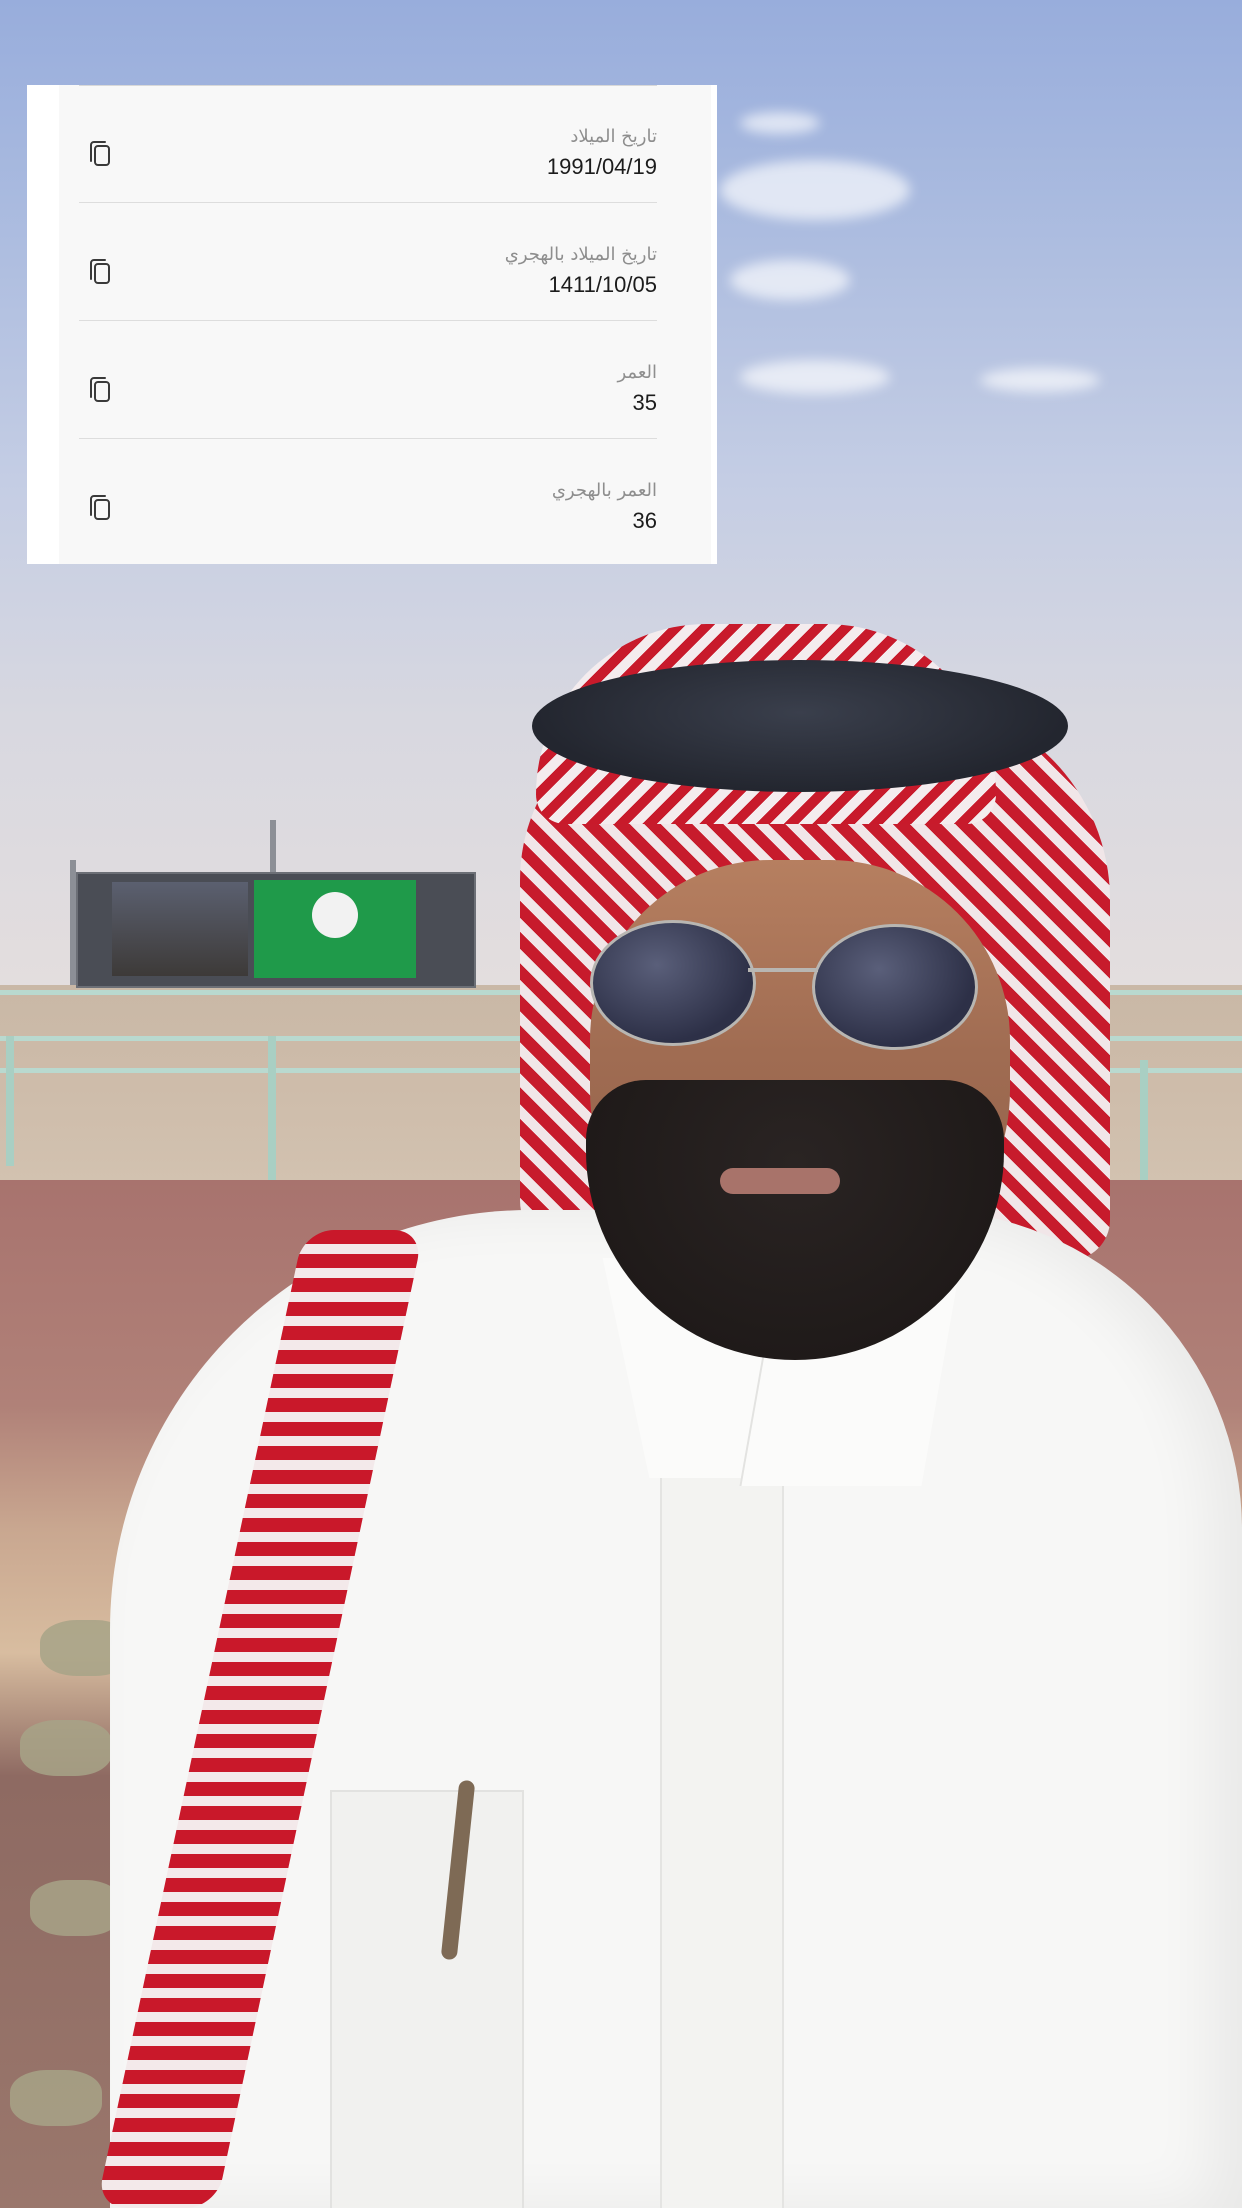 The height and width of the screenshot is (2208, 1242). I want to click on row-value: 35, so click(644, 402).